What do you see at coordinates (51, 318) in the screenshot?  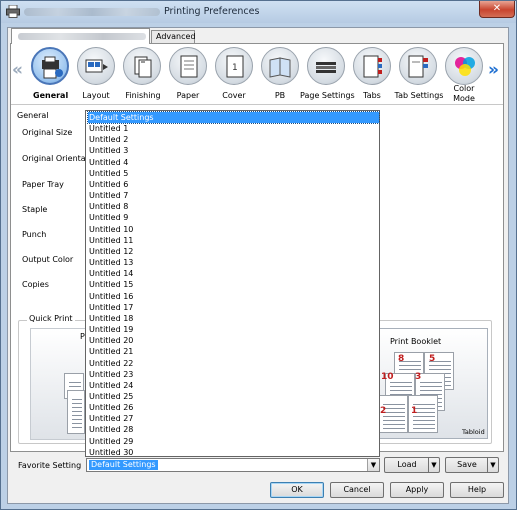 I see `quick-print-label: Quick Print` at bounding box center [51, 318].